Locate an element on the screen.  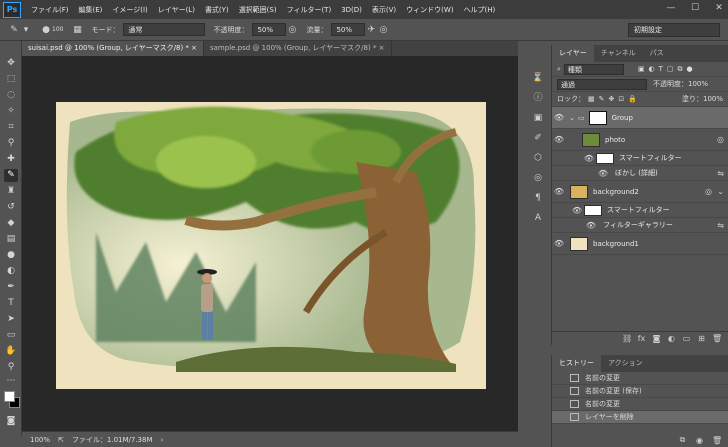
eraser-tool-icon: ◆ is located at coordinates (11, 223).